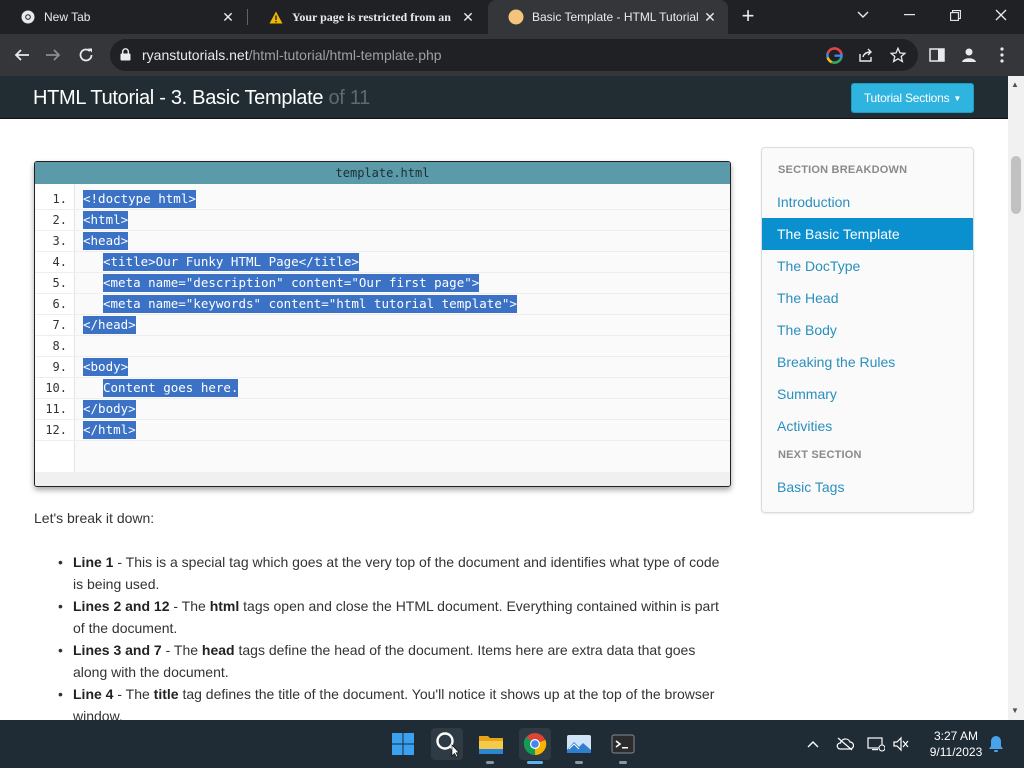 The image size is (1024, 768). I want to click on sidebar-item-summary: Summary, so click(867, 394).